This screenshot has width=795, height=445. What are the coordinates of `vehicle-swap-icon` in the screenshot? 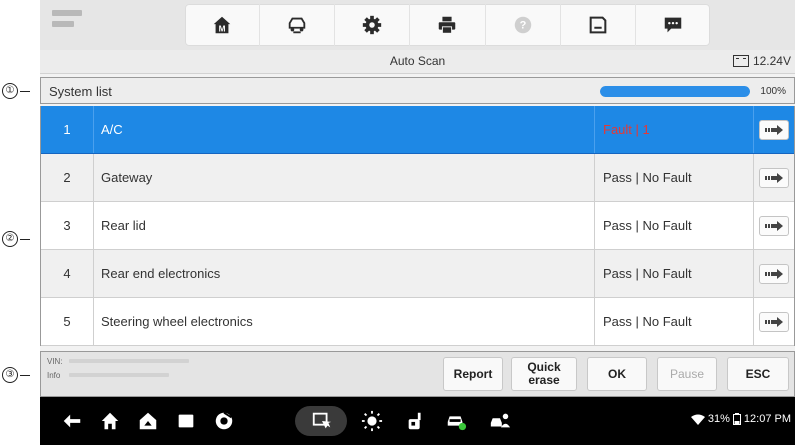 It's located at (297, 25).